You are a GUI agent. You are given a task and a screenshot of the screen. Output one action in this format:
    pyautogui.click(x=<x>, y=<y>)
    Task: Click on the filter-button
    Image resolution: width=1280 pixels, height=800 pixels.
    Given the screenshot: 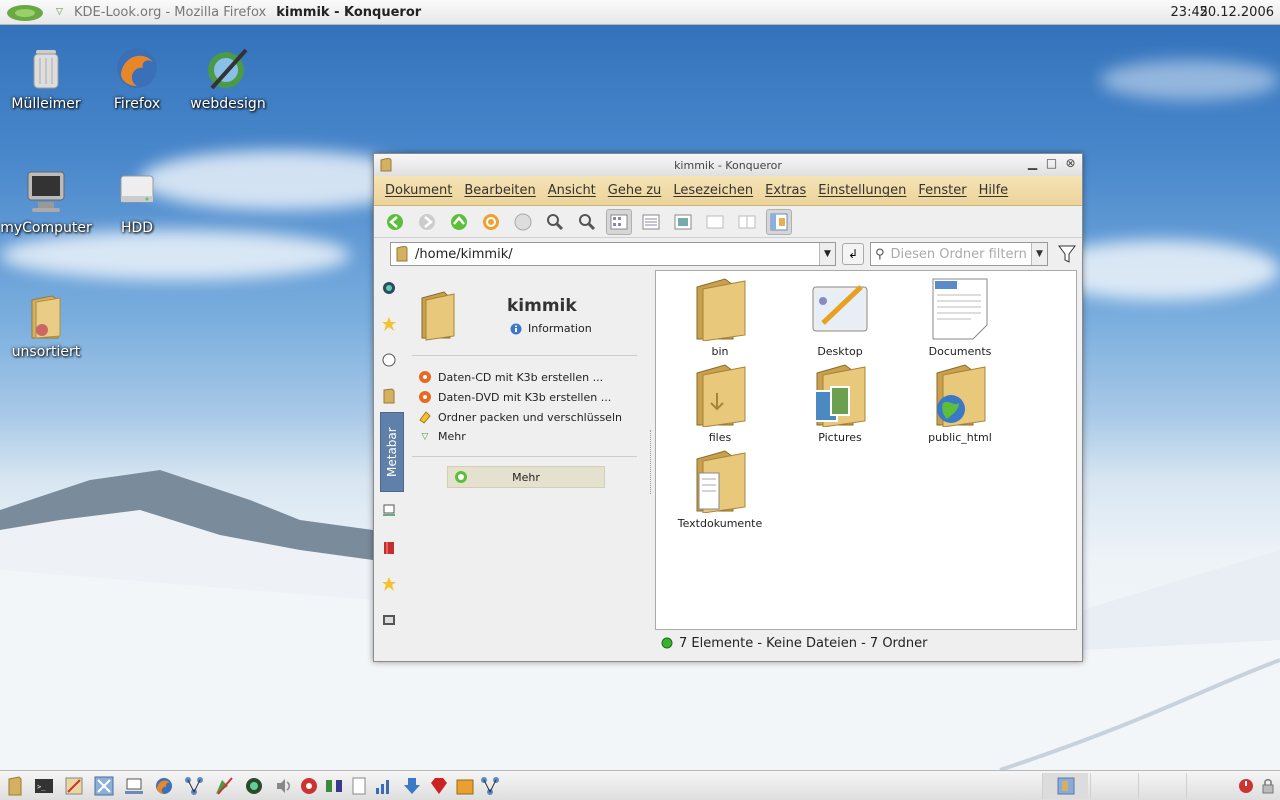 What is the action you would take?
    pyautogui.click(x=1067, y=254)
    